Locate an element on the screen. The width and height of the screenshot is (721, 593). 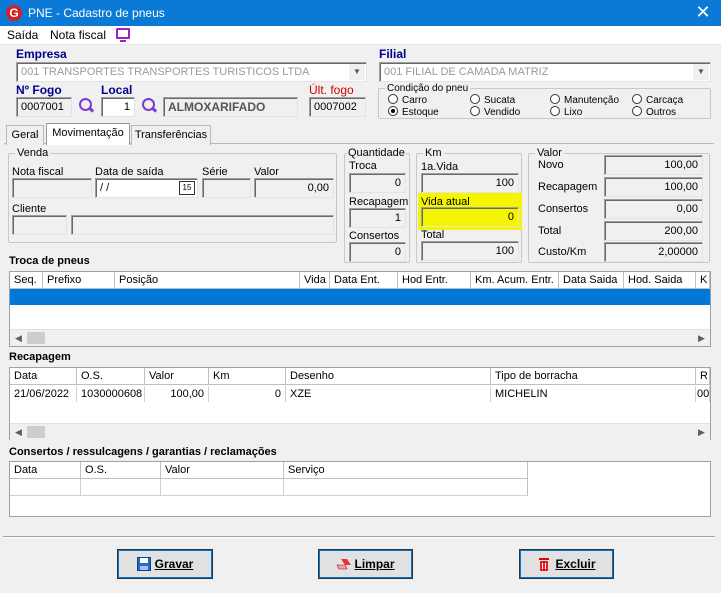
cell-km: 0 is located at coordinates (247, 394).